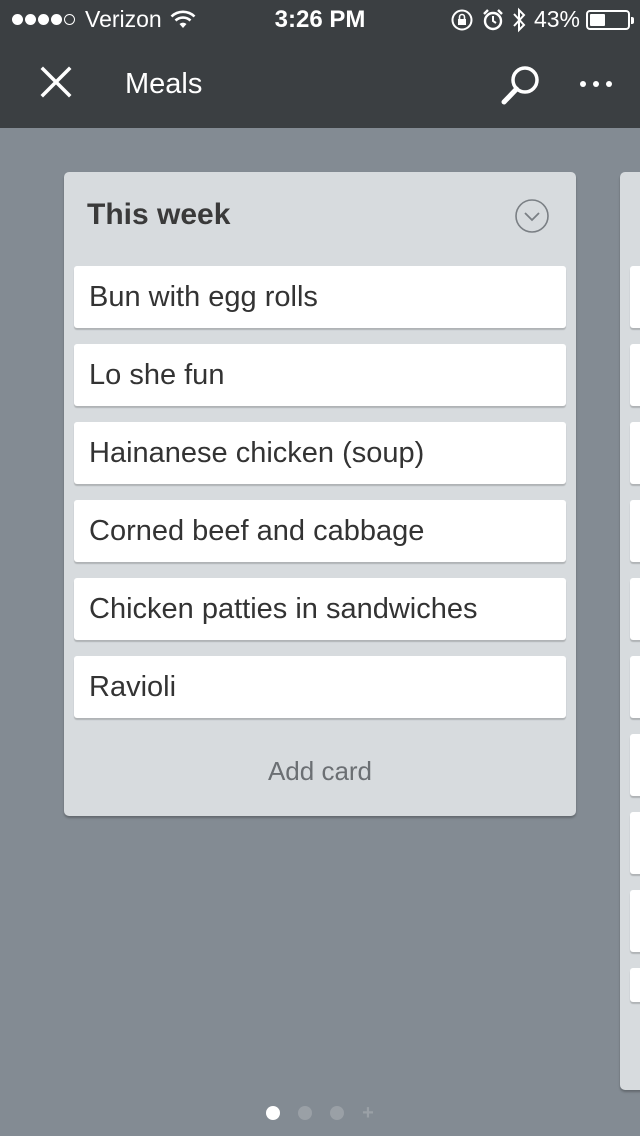  What do you see at coordinates (493, 19) in the screenshot?
I see `alarm-icon` at bounding box center [493, 19].